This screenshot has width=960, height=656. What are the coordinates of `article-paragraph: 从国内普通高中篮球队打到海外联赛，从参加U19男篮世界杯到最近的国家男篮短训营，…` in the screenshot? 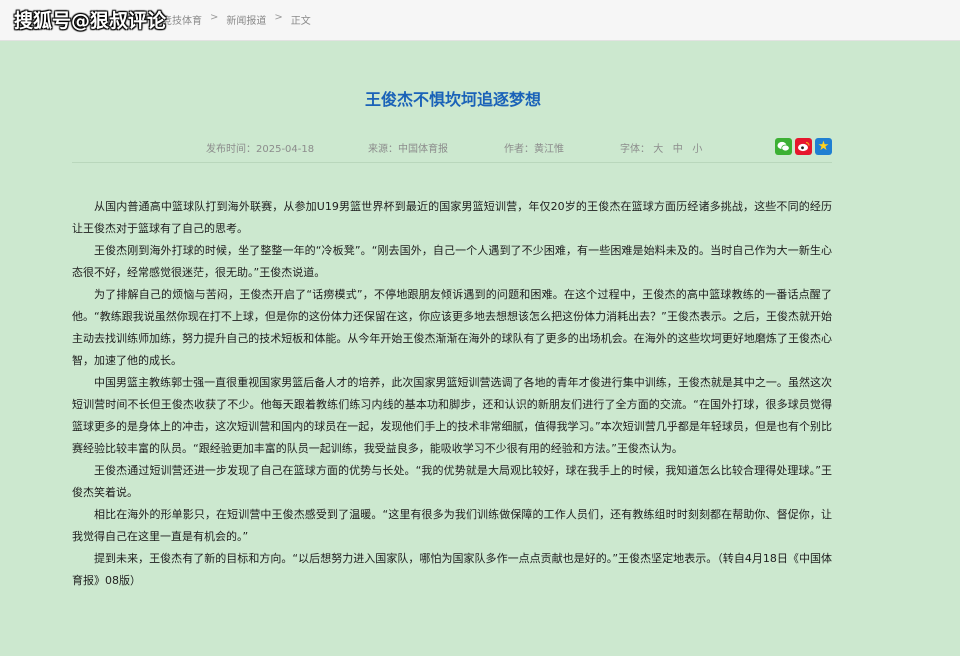 It's located at (452, 217).